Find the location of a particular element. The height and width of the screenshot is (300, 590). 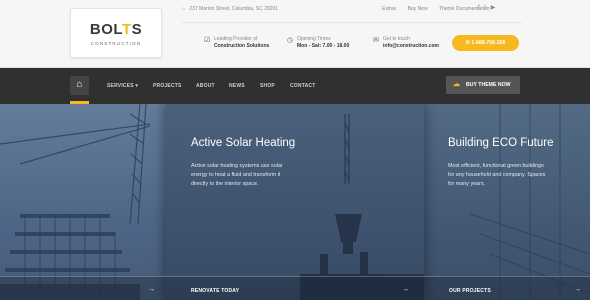

youtube-icon: ▶ is located at coordinates (493, 8).